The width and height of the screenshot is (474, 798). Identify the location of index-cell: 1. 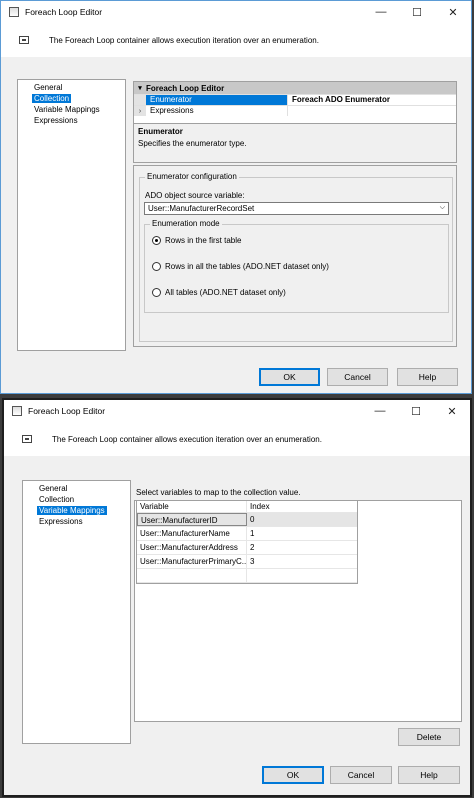
(302, 533).